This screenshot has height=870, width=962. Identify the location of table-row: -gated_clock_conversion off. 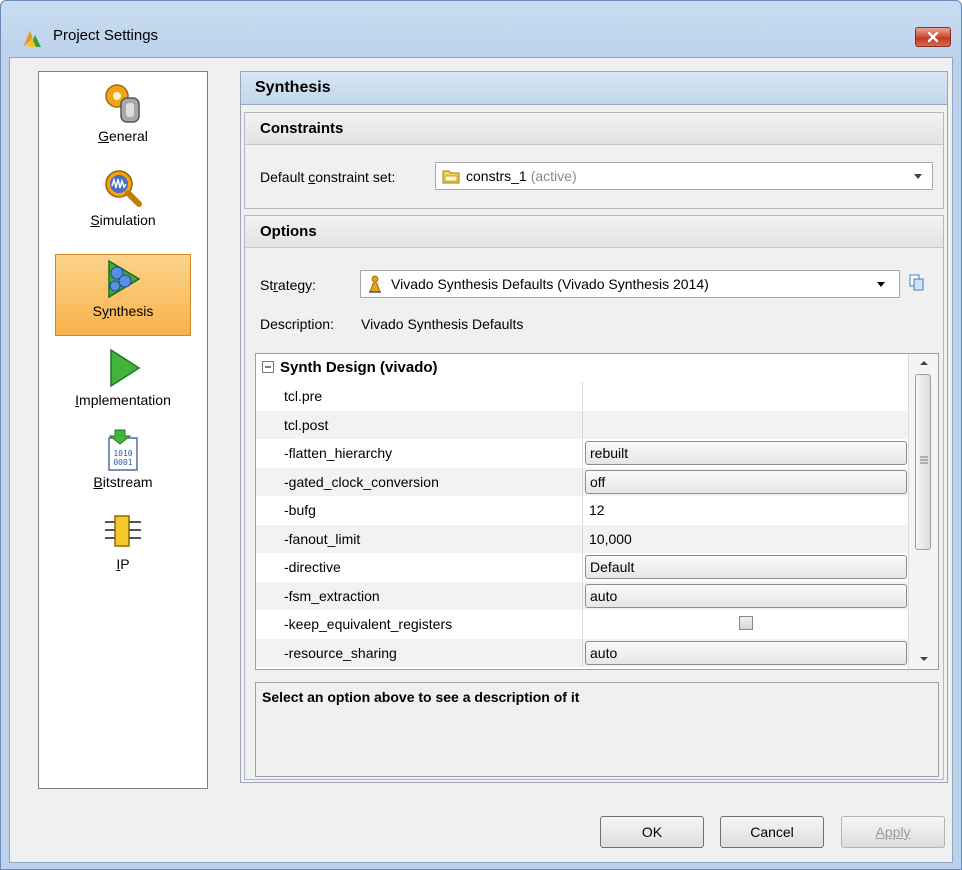
(582, 481).